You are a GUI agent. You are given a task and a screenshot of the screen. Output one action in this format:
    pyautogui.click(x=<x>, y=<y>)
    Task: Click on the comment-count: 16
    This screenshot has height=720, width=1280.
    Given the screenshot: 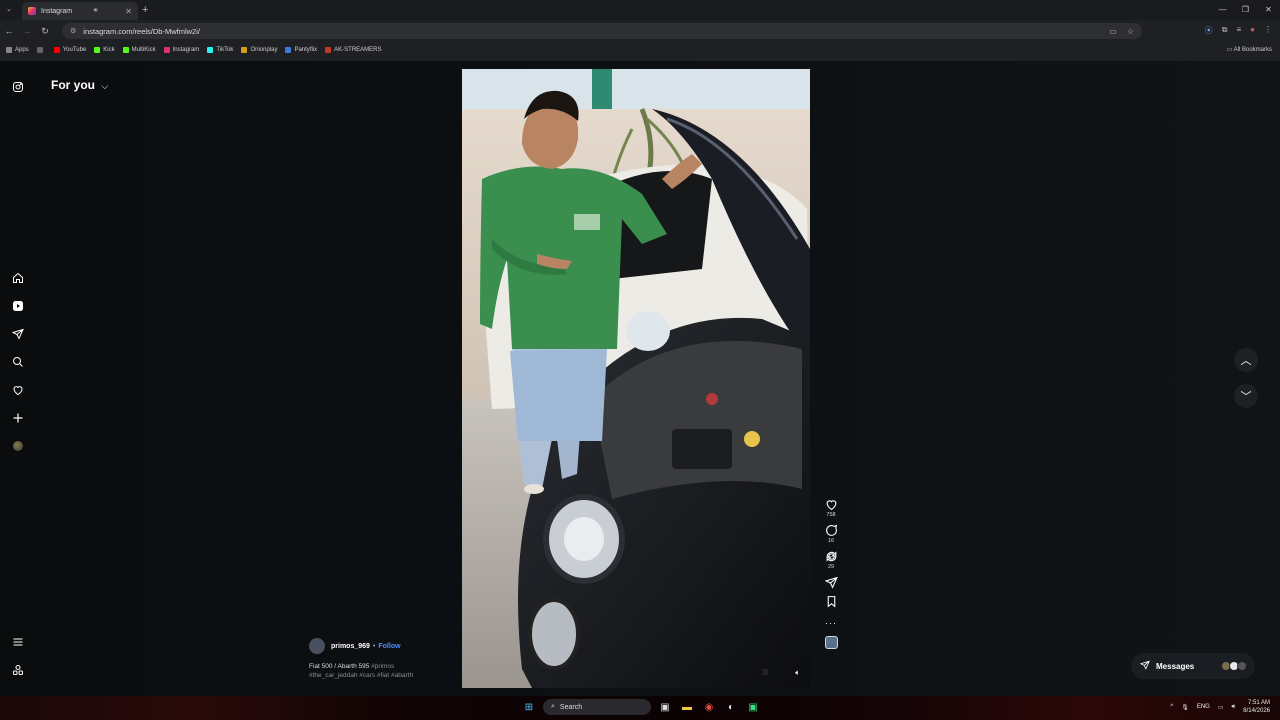 What is the action you would take?
    pyautogui.click(x=831, y=541)
    